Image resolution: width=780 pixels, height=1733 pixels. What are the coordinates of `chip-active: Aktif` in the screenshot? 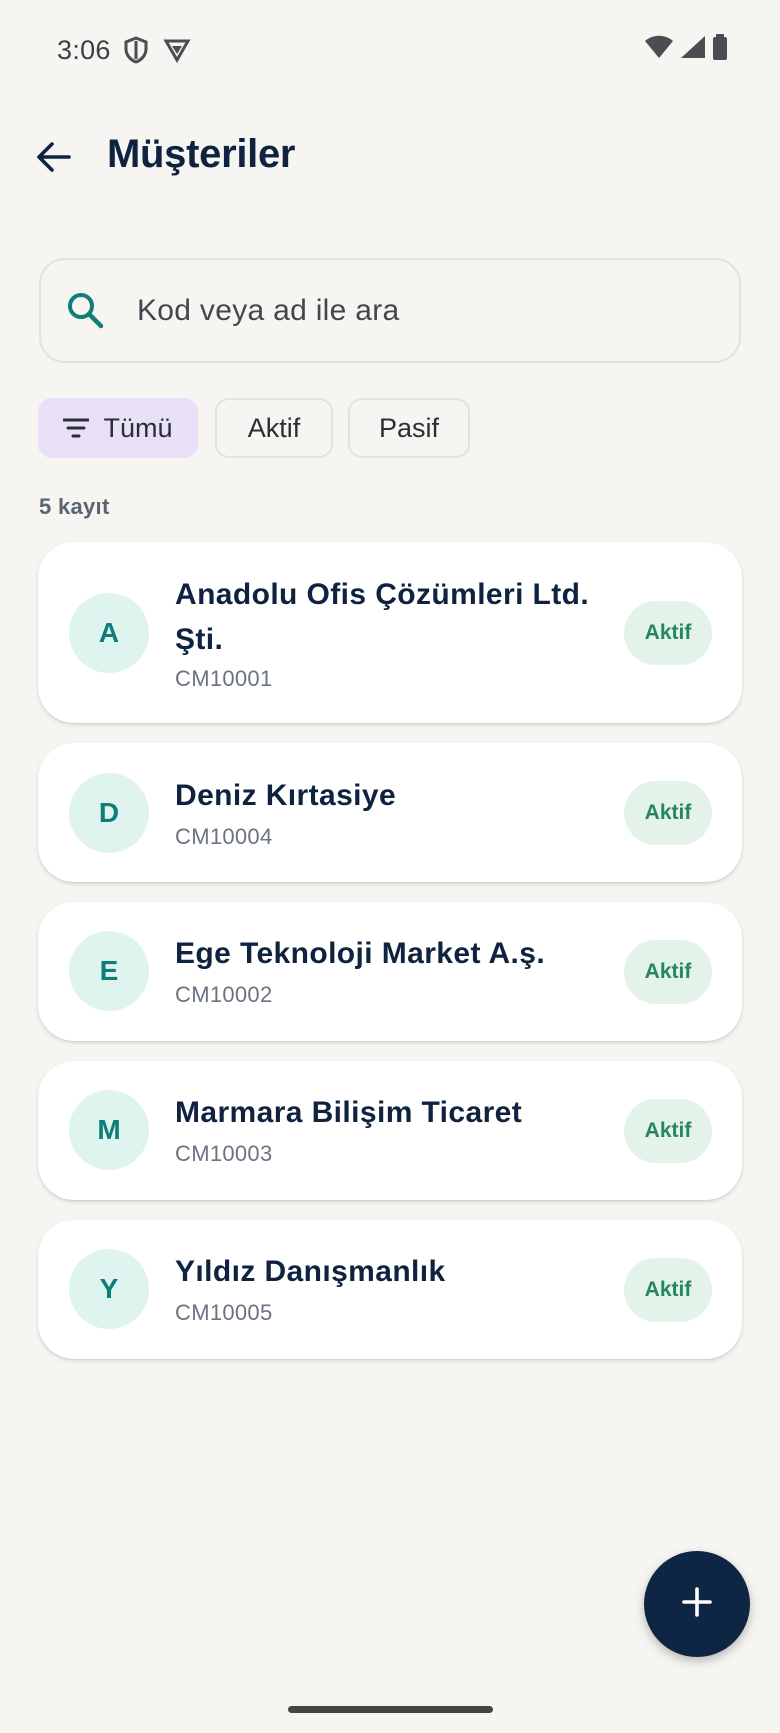 It's located at (274, 428).